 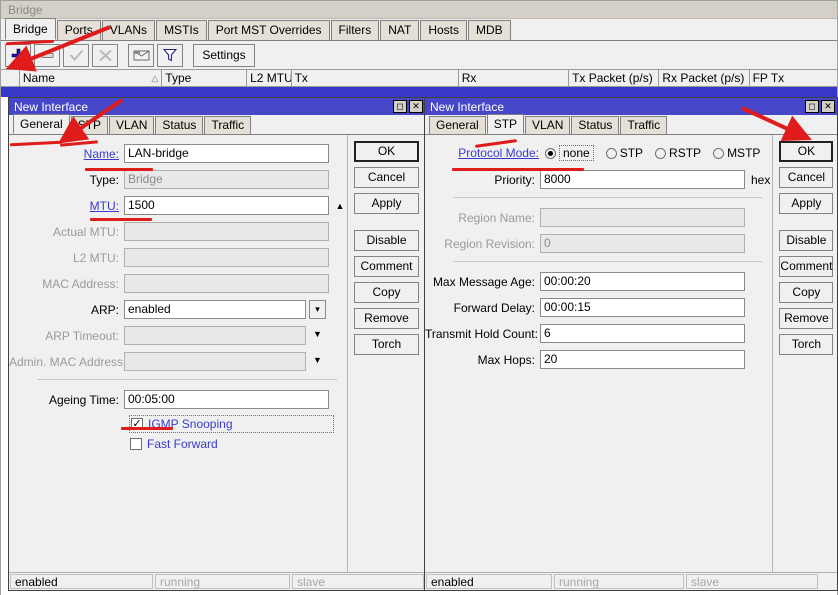 I want to click on column-header-rx-packet: Rx Packet (p/s), so click(x=704, y=78).